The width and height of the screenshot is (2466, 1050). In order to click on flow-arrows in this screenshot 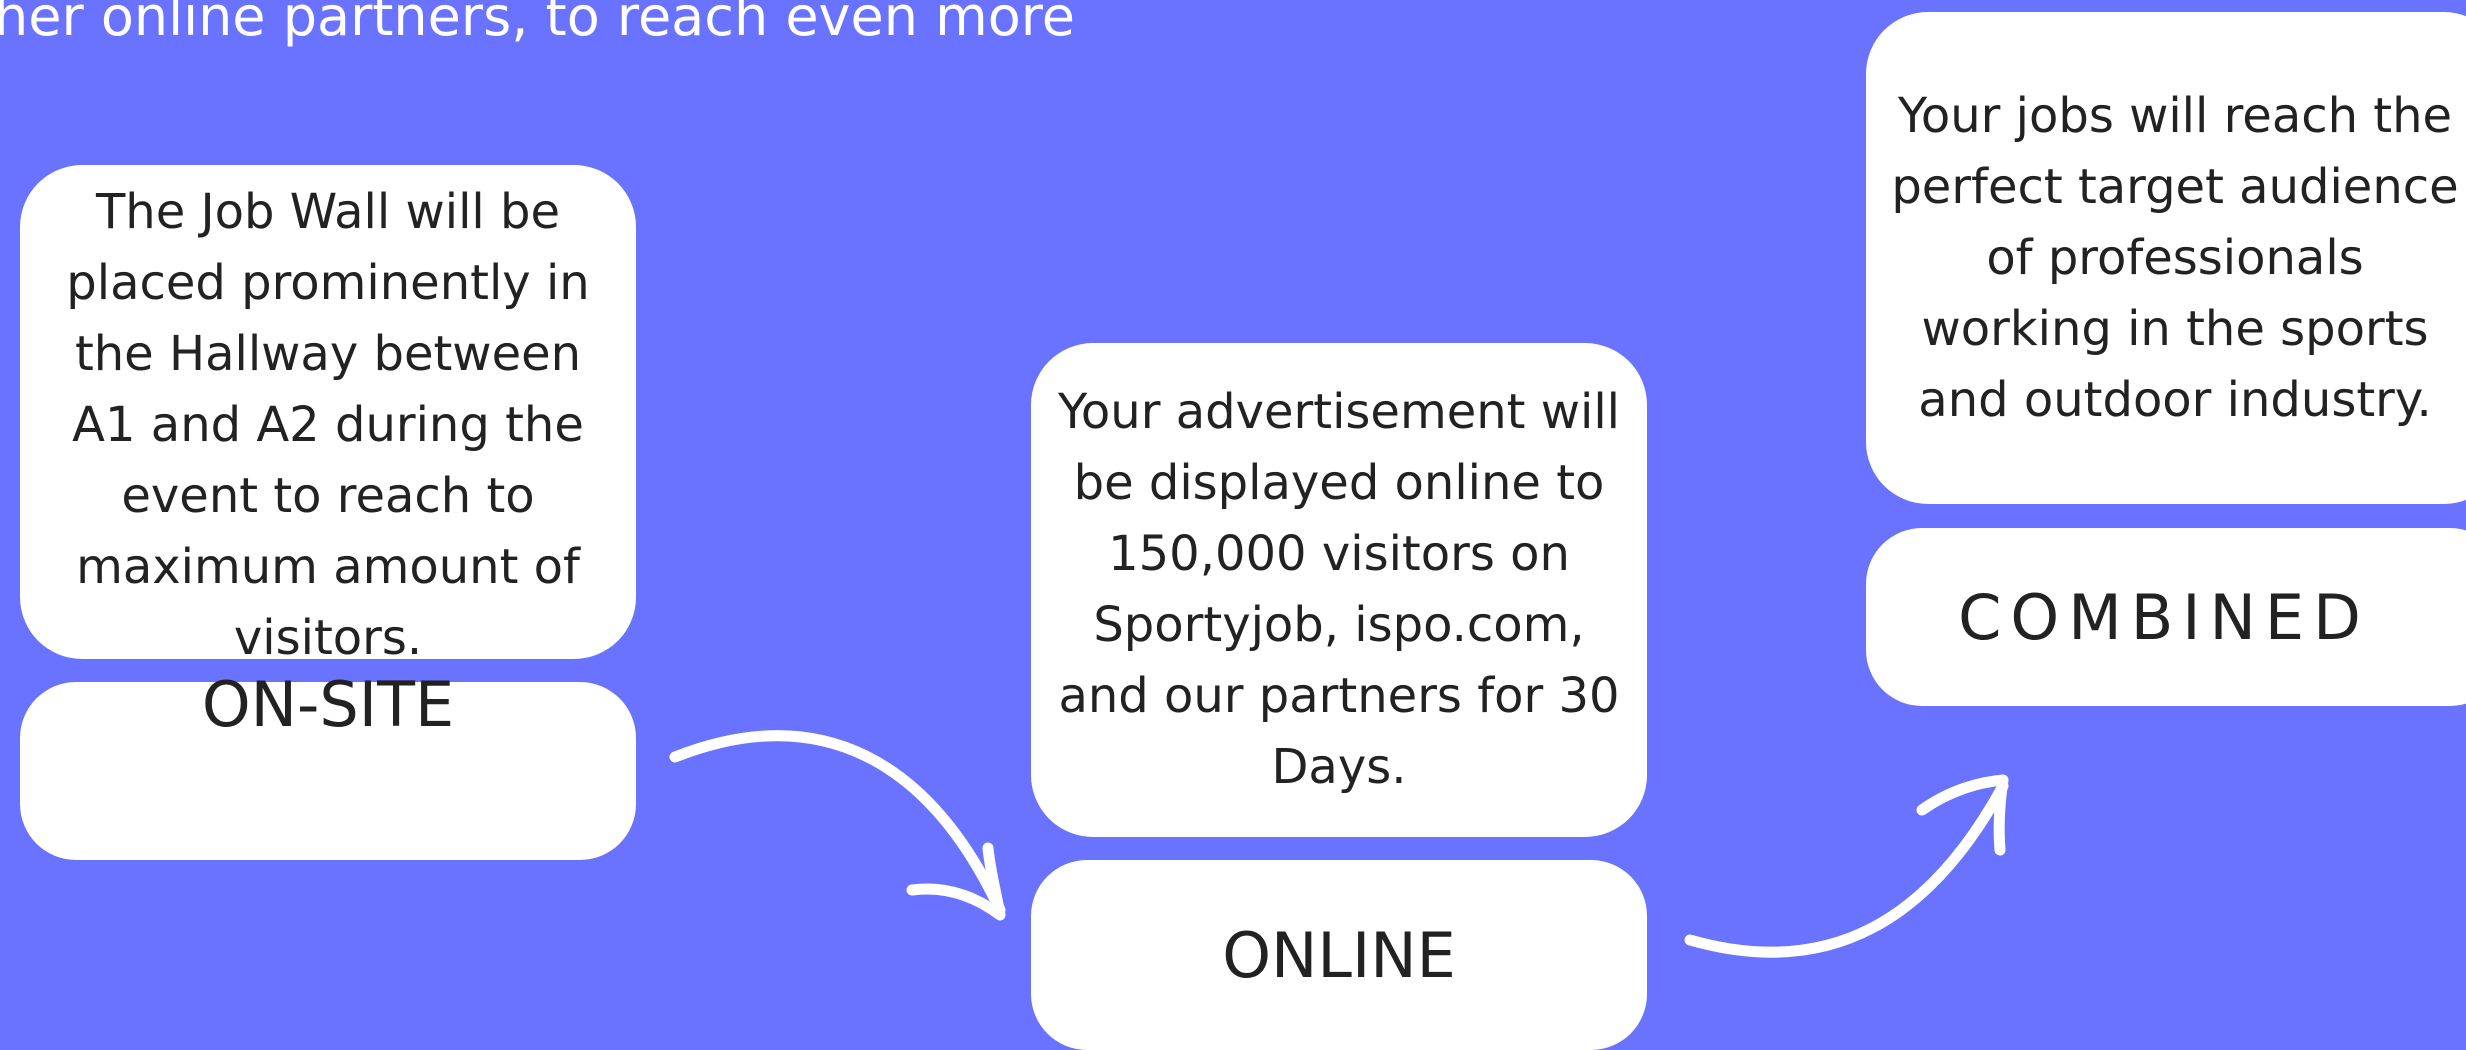, I will do `click(1339, 844)`.